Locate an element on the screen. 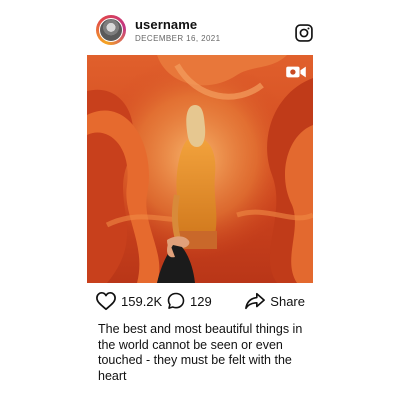 This screenshot has height=400, width=400. instagram-icon is located at coordinates (304, 33).